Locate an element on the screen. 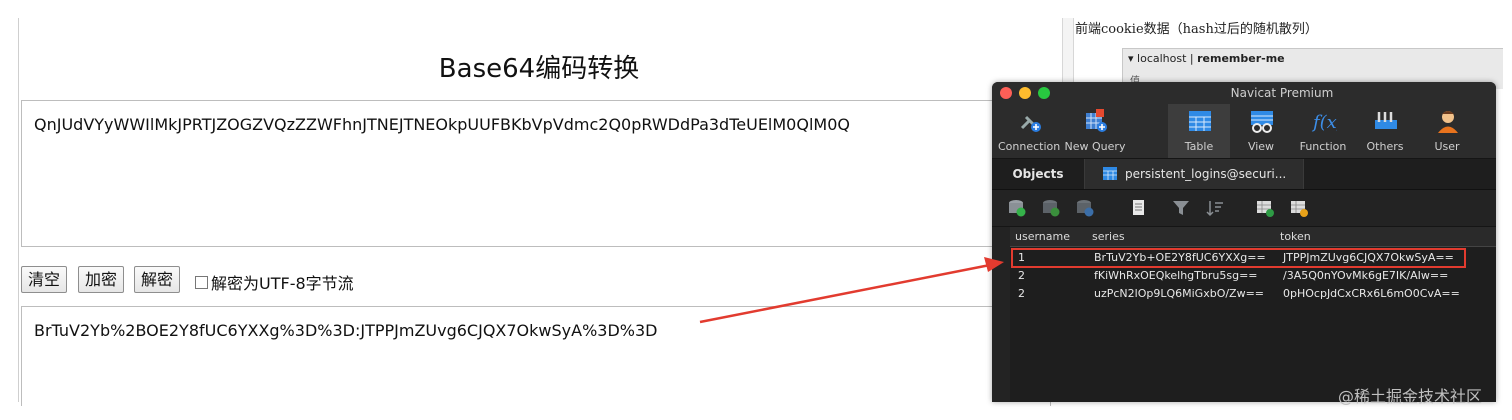  watermark: @稀土掘金技术社区 is located at coordinates (1410, 396).